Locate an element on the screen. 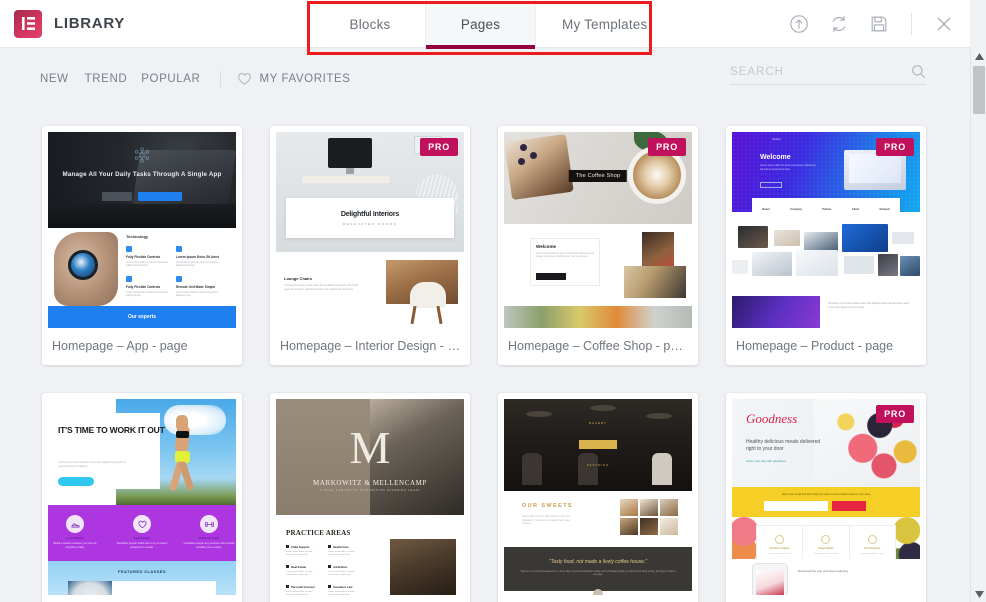 This screenshot has width=986, height=602. filter-divider is located at coordinates (221, 79).